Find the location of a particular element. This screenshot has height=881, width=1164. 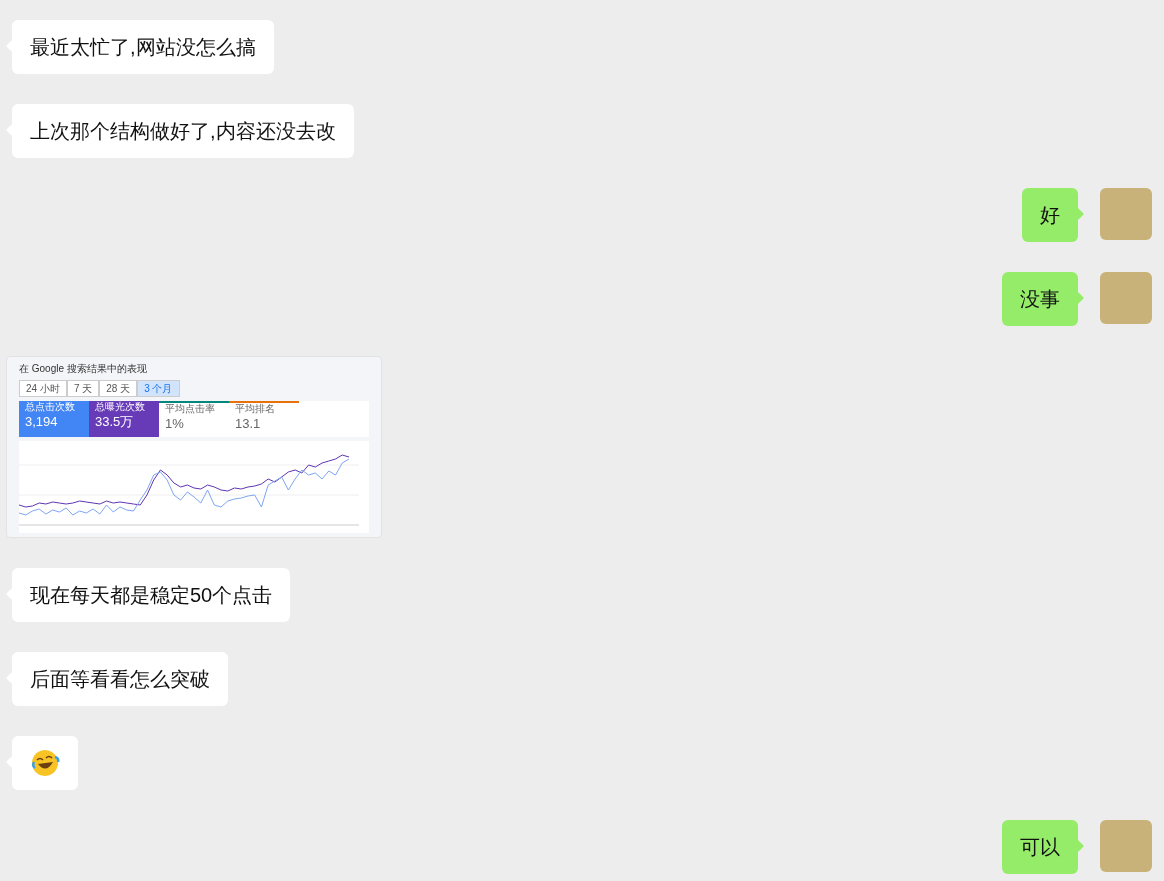

metric-card: 平均排名 13.1 is located at coordinates (264, 419).